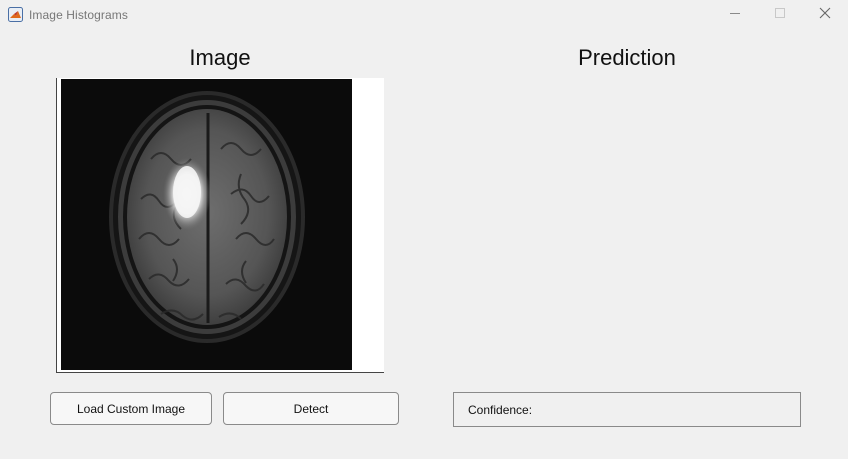 The height and width of the screenshot is (459, 848). Describe the element at coordinates (15, 14) in the screenshot. I see `matlab-icon` at that location.